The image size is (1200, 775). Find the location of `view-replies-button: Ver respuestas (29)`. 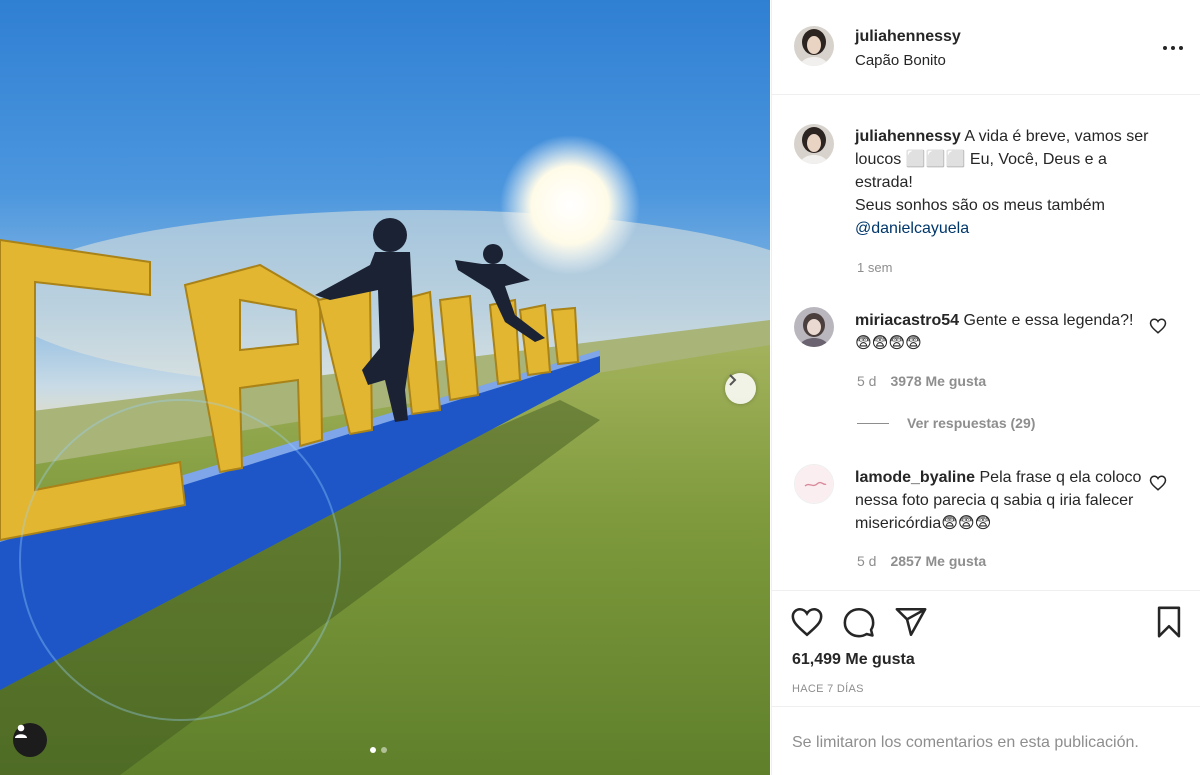

view-replies-button: Ver respuestas (29) is located at coordinates (946, 423).